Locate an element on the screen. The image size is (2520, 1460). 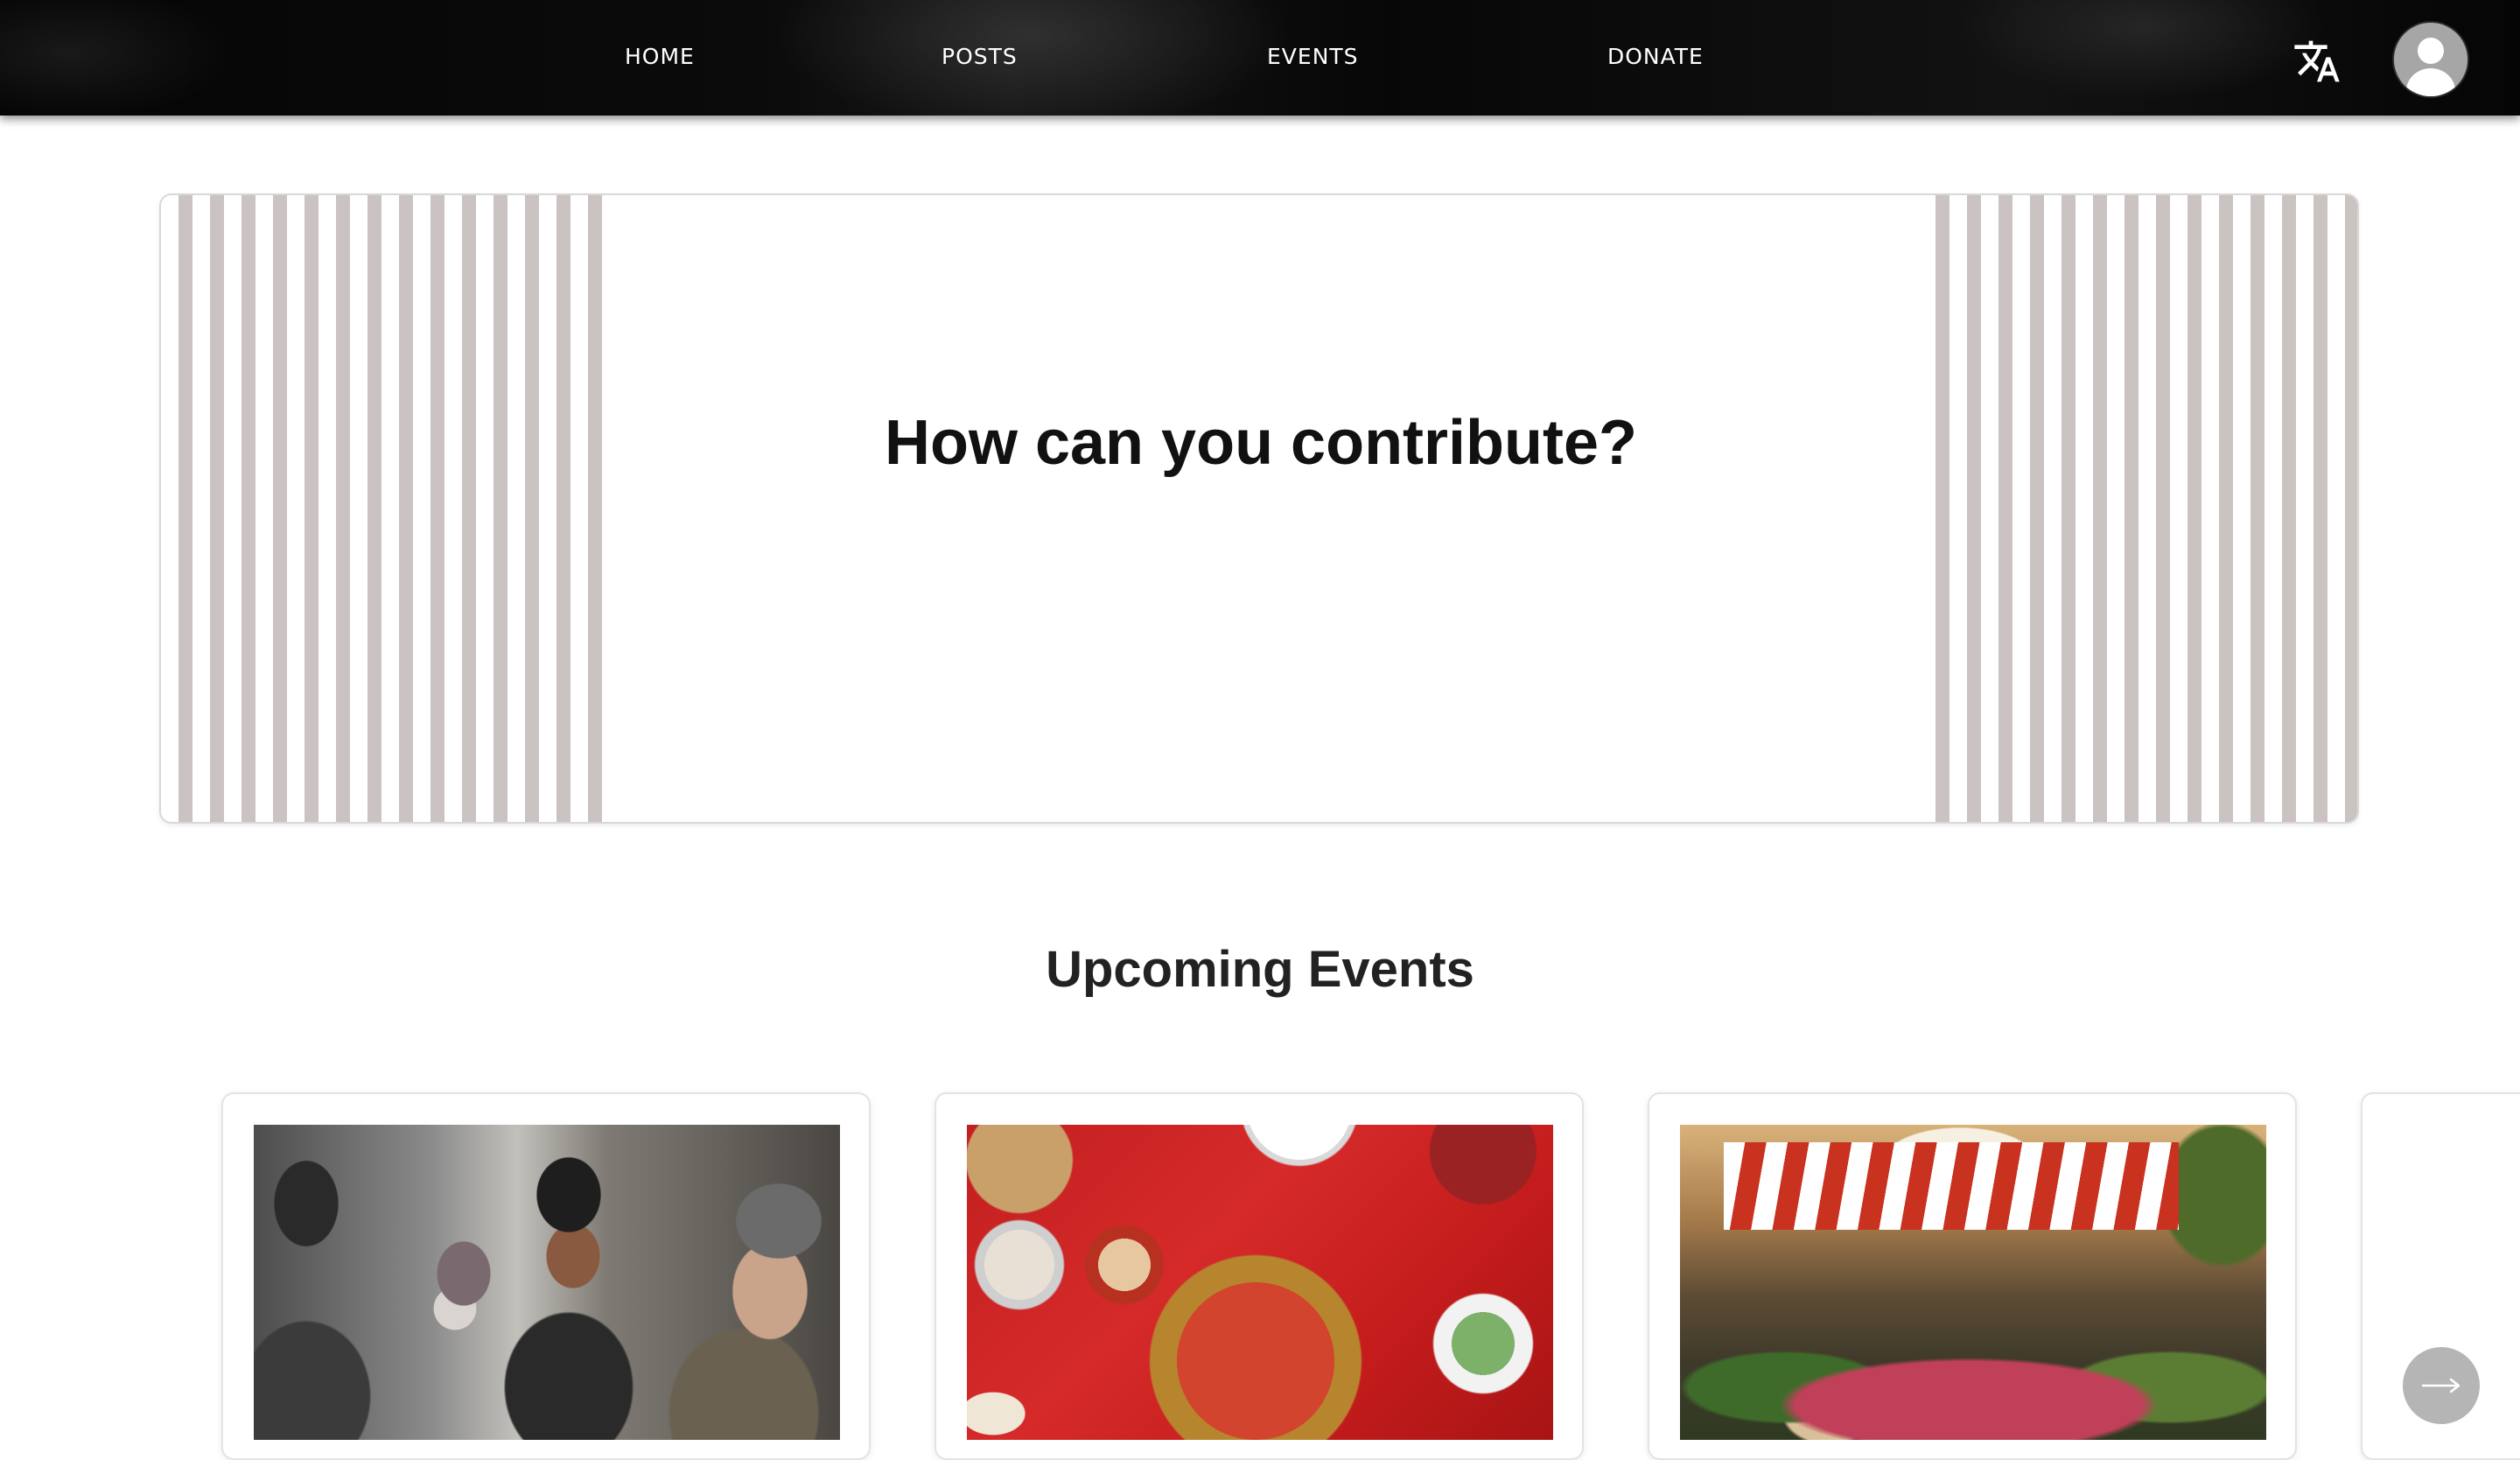
nav-link-posts: POSTS is located at coordinates (980, 57).